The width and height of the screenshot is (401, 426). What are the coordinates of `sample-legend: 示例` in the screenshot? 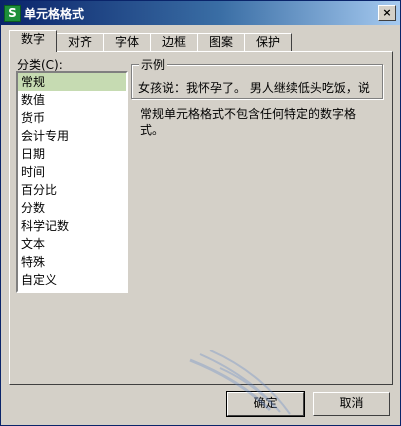 It's located at (153, 64).